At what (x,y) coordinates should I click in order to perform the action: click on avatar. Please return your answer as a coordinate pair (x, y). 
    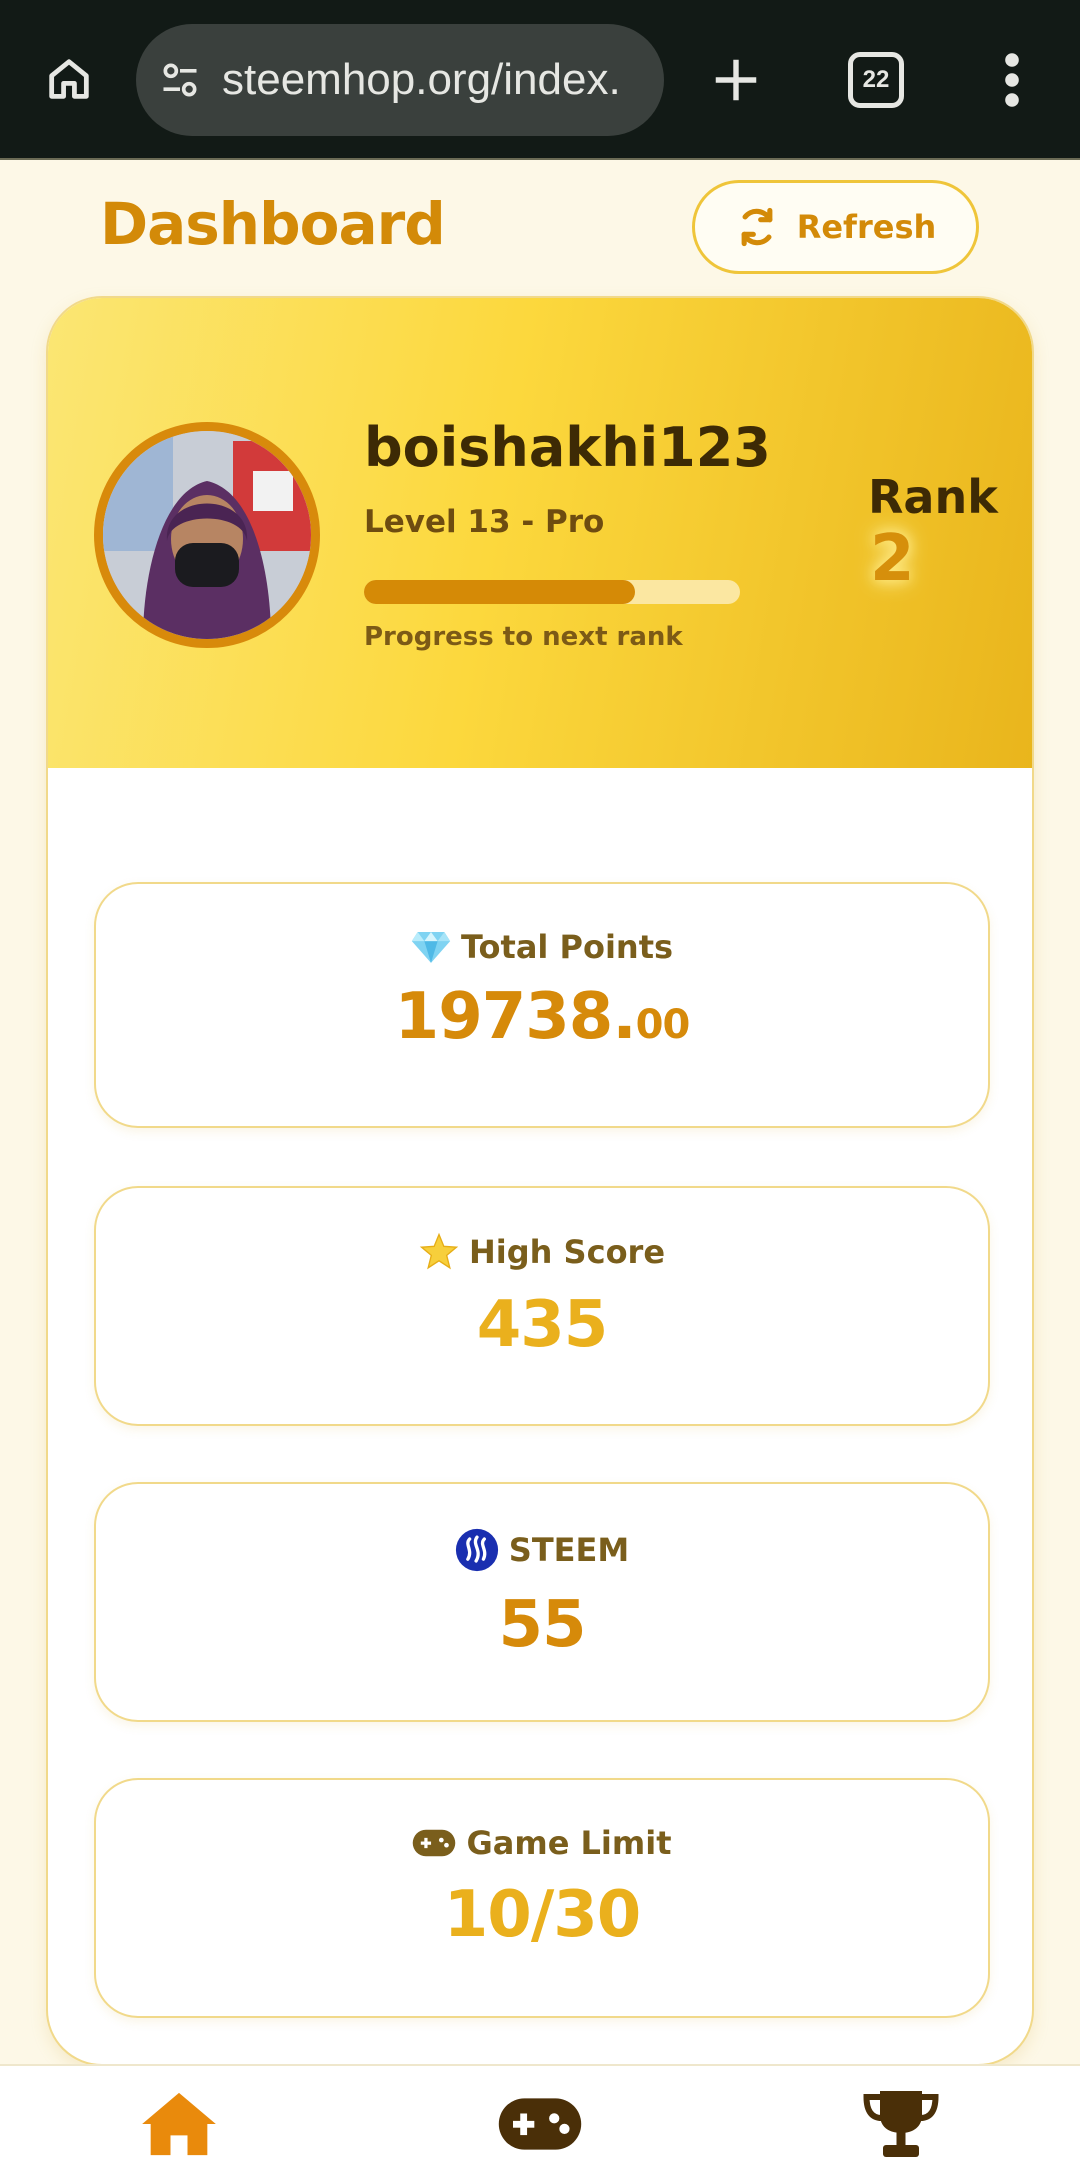
    Looking at the image, I should click on (207, 535).